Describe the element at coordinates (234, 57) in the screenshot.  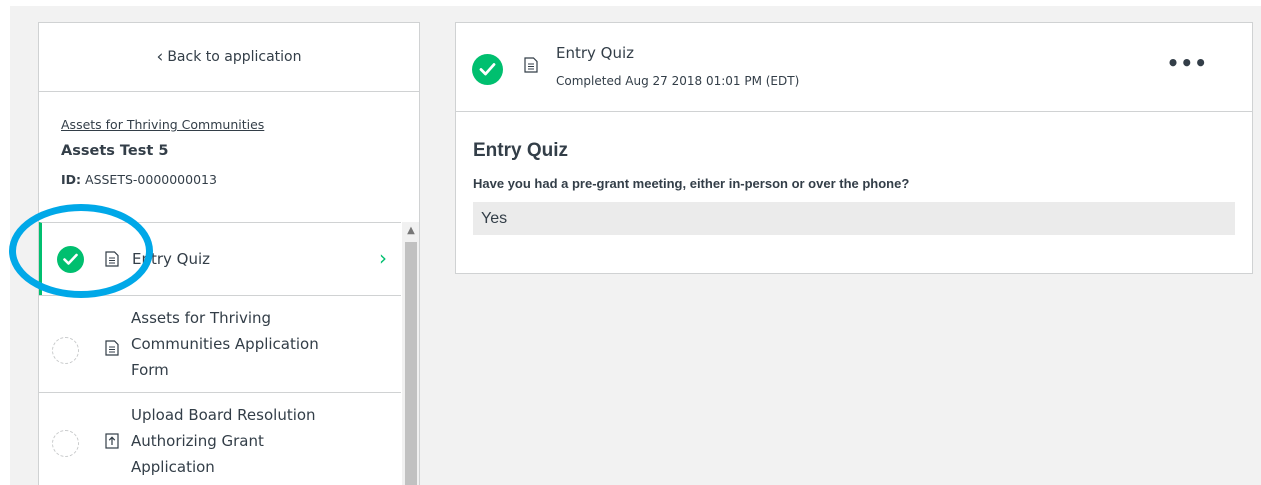
I see `back-label: Back to application` at that location.